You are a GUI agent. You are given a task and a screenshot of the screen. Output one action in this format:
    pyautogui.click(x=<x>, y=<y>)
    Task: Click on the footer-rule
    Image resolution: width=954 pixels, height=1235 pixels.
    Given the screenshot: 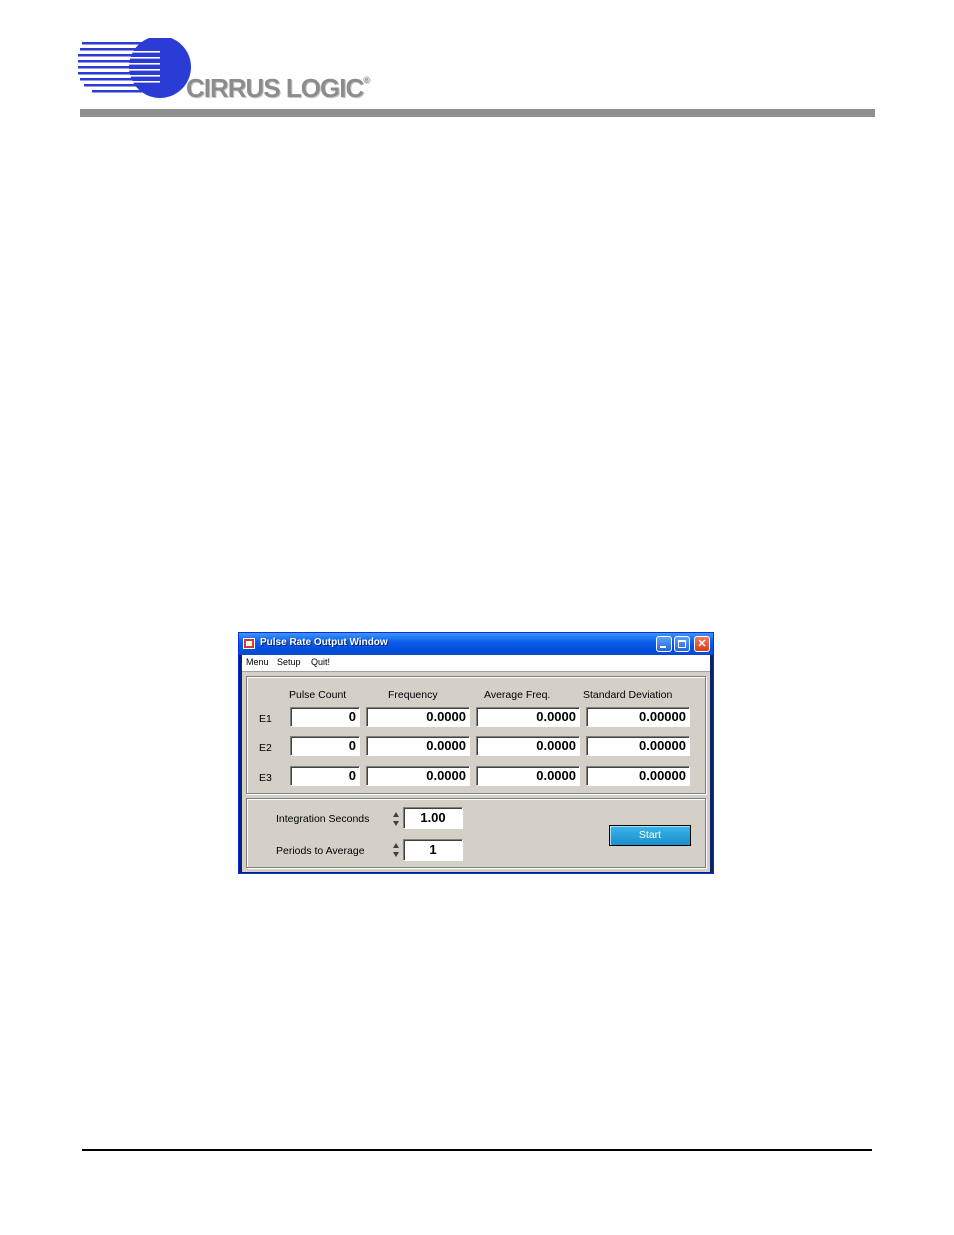 What is the action you would take?
    pyautogui.click(x=477, y=1150)
    